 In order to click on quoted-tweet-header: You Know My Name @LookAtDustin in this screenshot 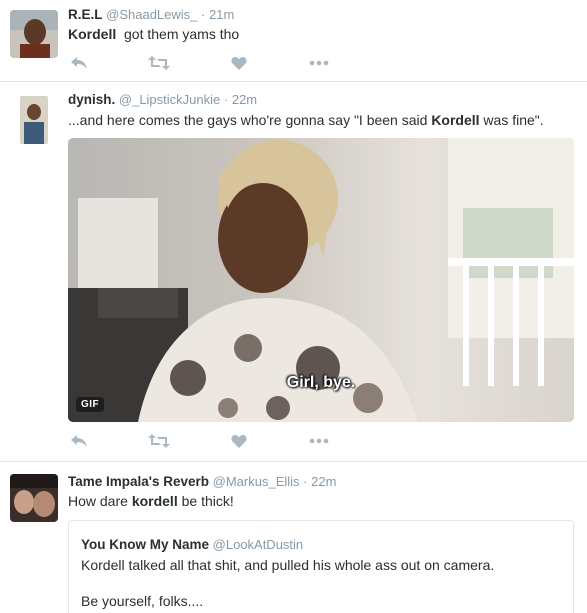, I will do `click(192, 544)`.